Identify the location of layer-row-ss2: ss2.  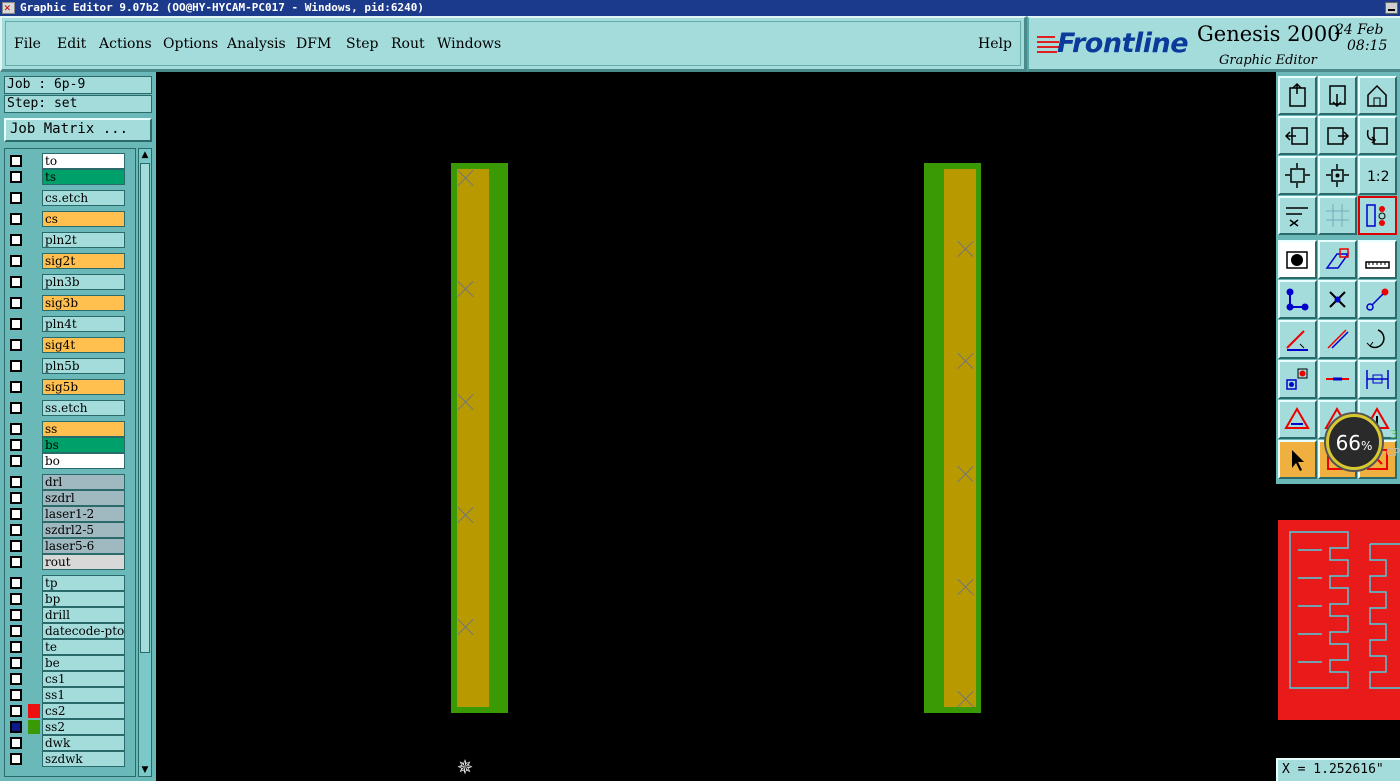
(71, 727).